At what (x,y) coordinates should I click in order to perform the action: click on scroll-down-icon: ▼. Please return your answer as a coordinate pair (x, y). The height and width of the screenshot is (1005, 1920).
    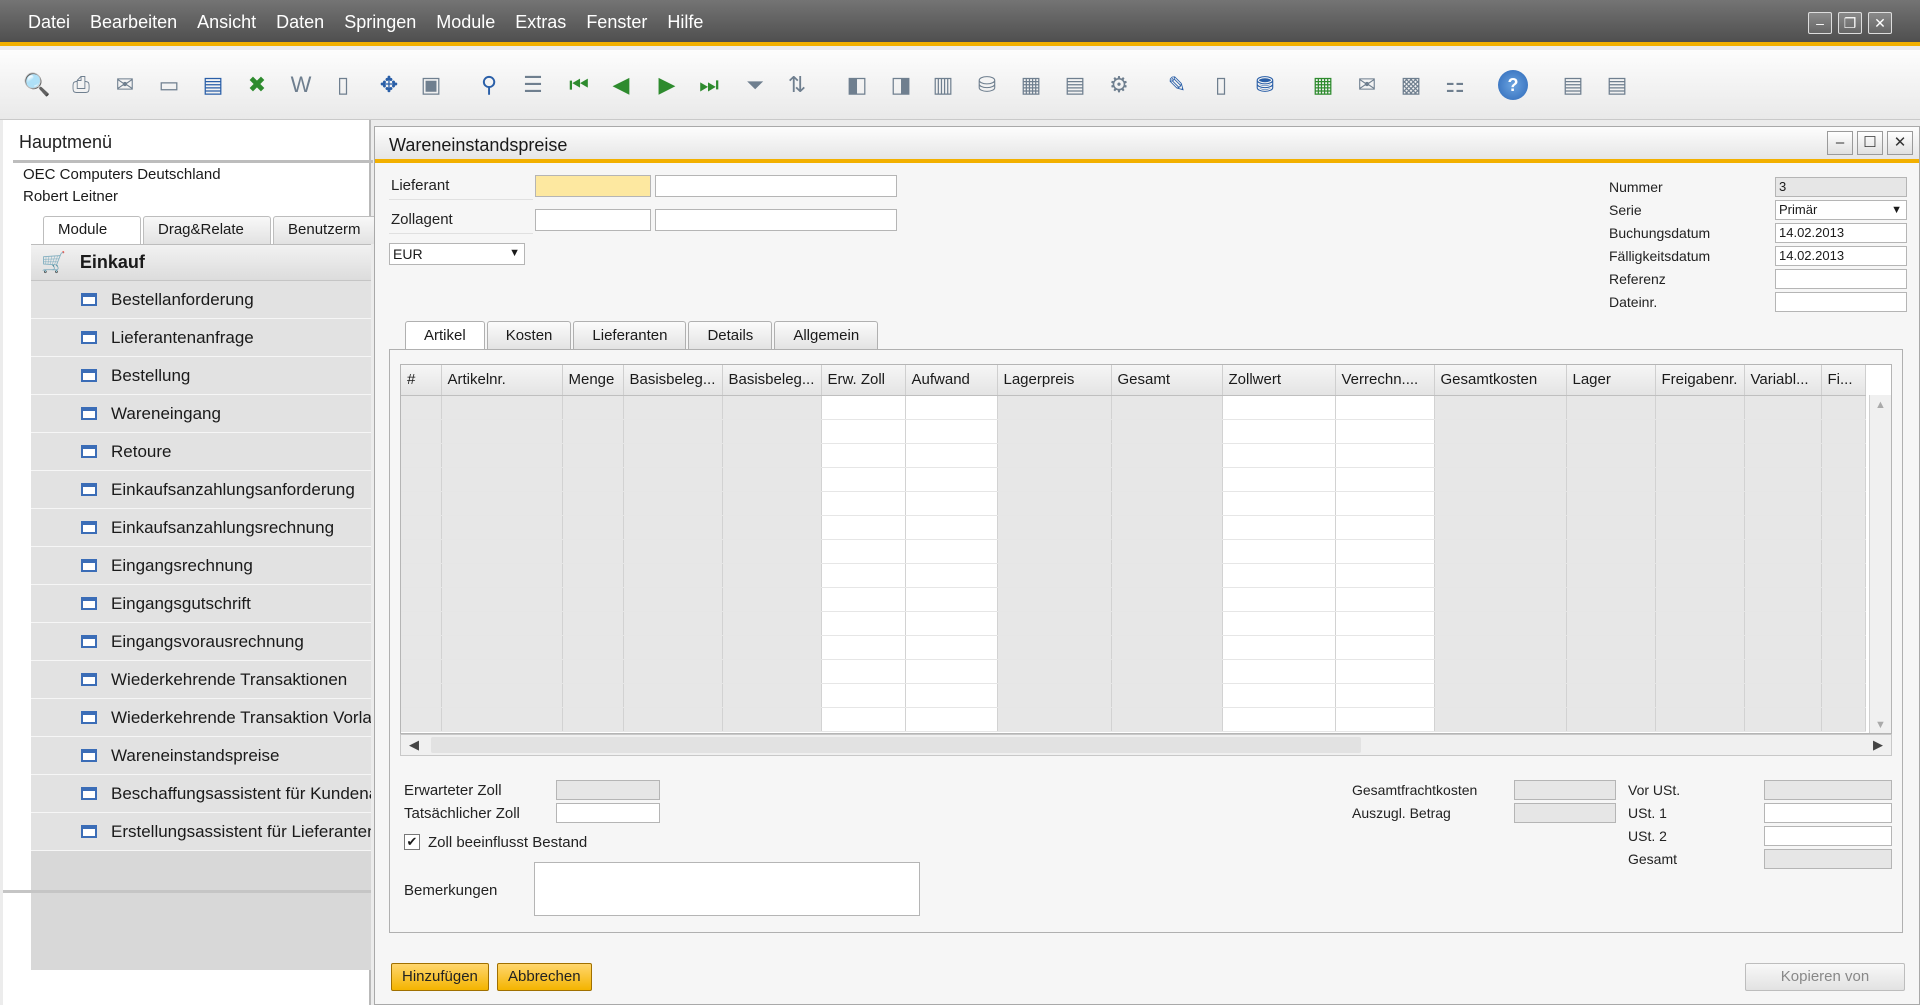
    Looking at the image, I should click on (1880, 725).